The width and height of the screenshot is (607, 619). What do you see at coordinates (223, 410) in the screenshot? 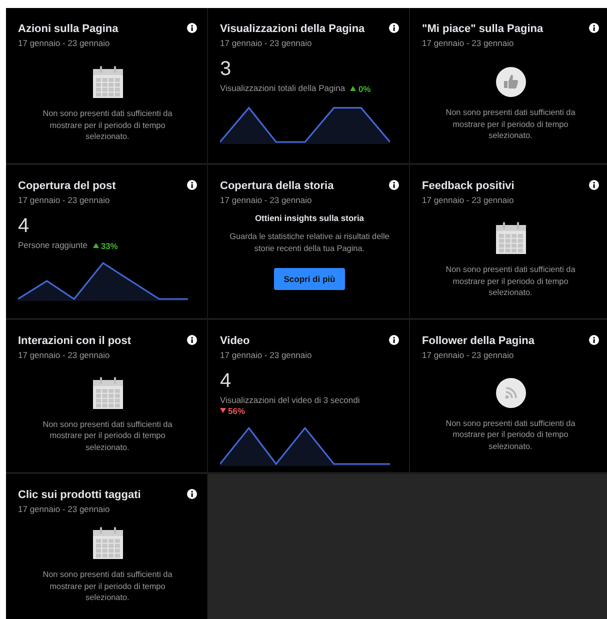
I see `down-triangle-icon` at bounding box center [223, 410].